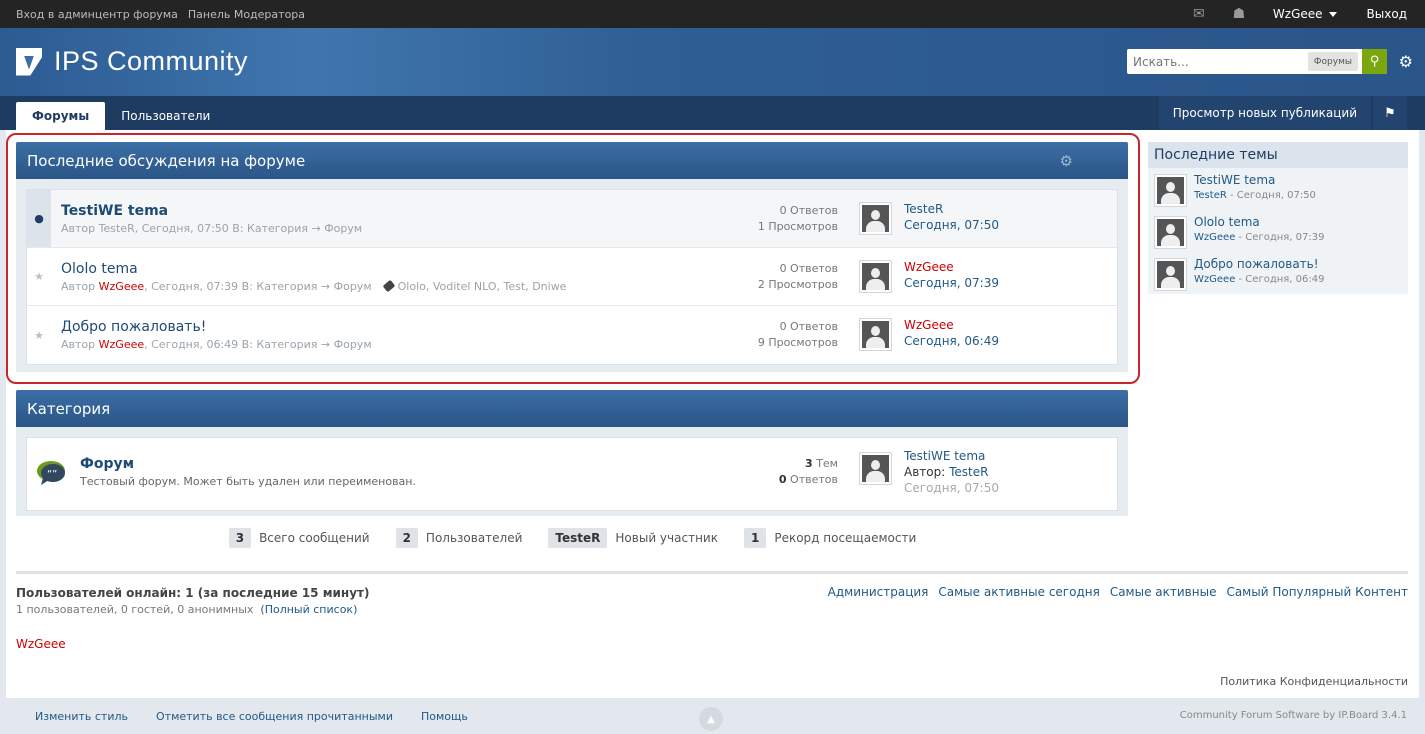 This screenshot has height=734, width=1425. I want to click on divider, so click(712, 572).